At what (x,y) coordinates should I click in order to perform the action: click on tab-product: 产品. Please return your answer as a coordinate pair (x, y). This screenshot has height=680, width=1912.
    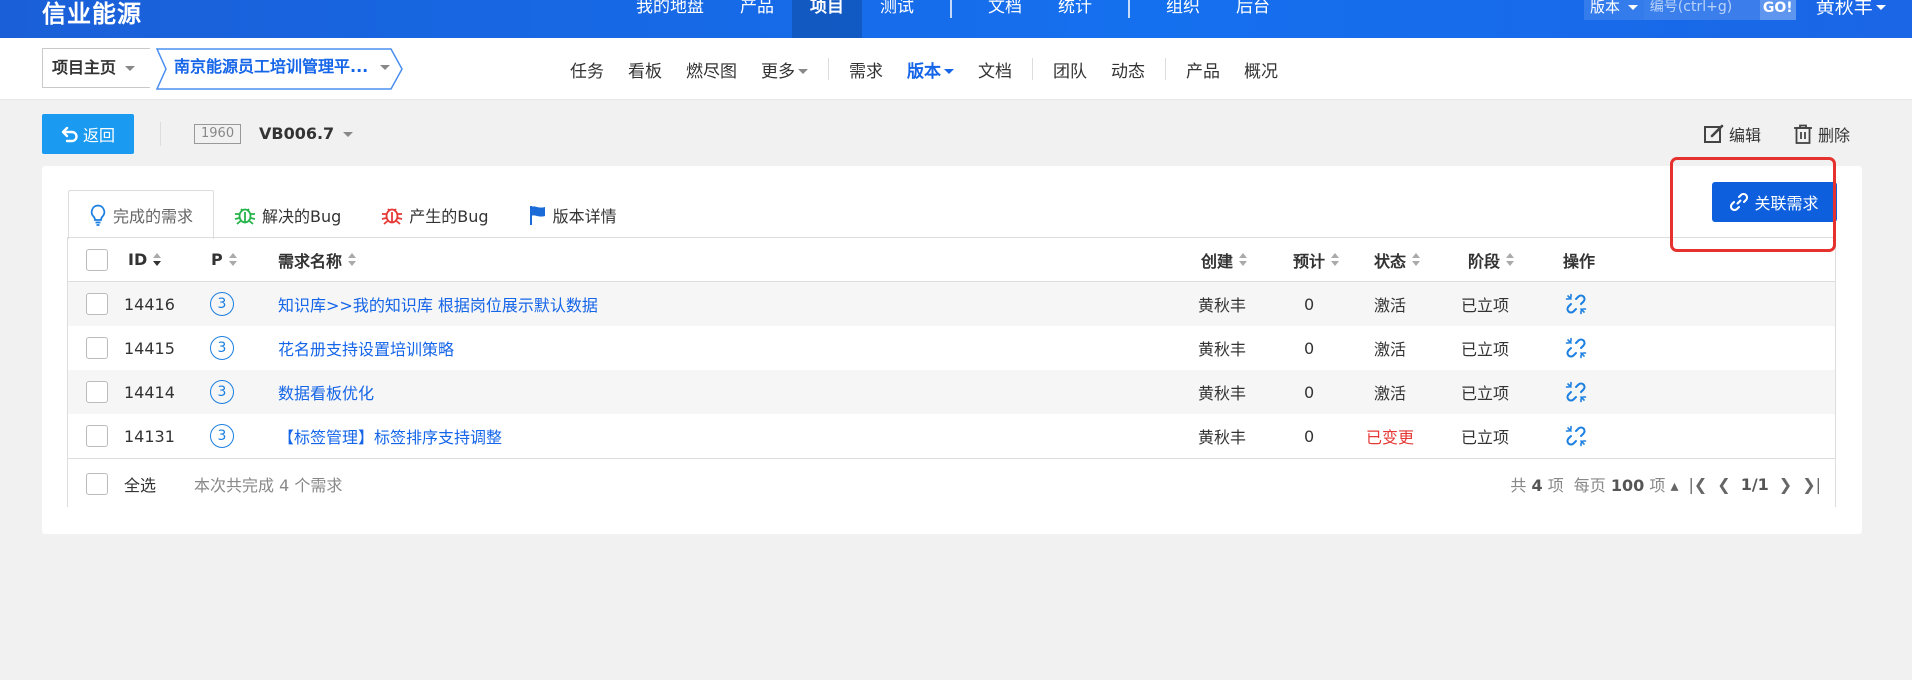
    Looking at the image, I should click on (1203, 69).